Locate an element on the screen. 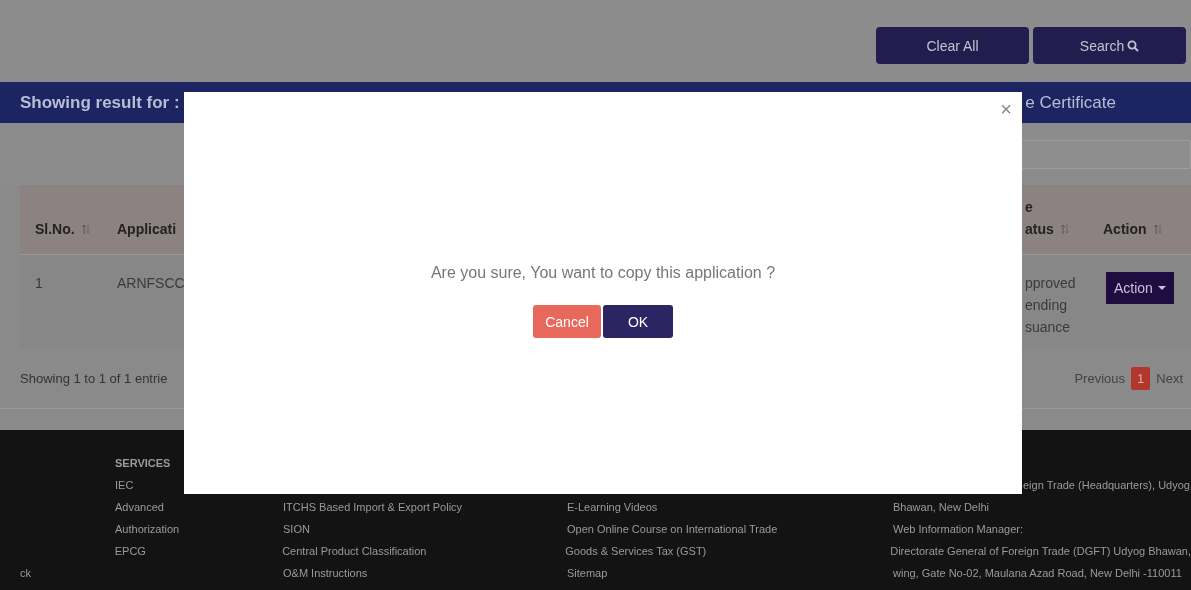  toolbar-button: Search is located at coordinates (1109, 45).